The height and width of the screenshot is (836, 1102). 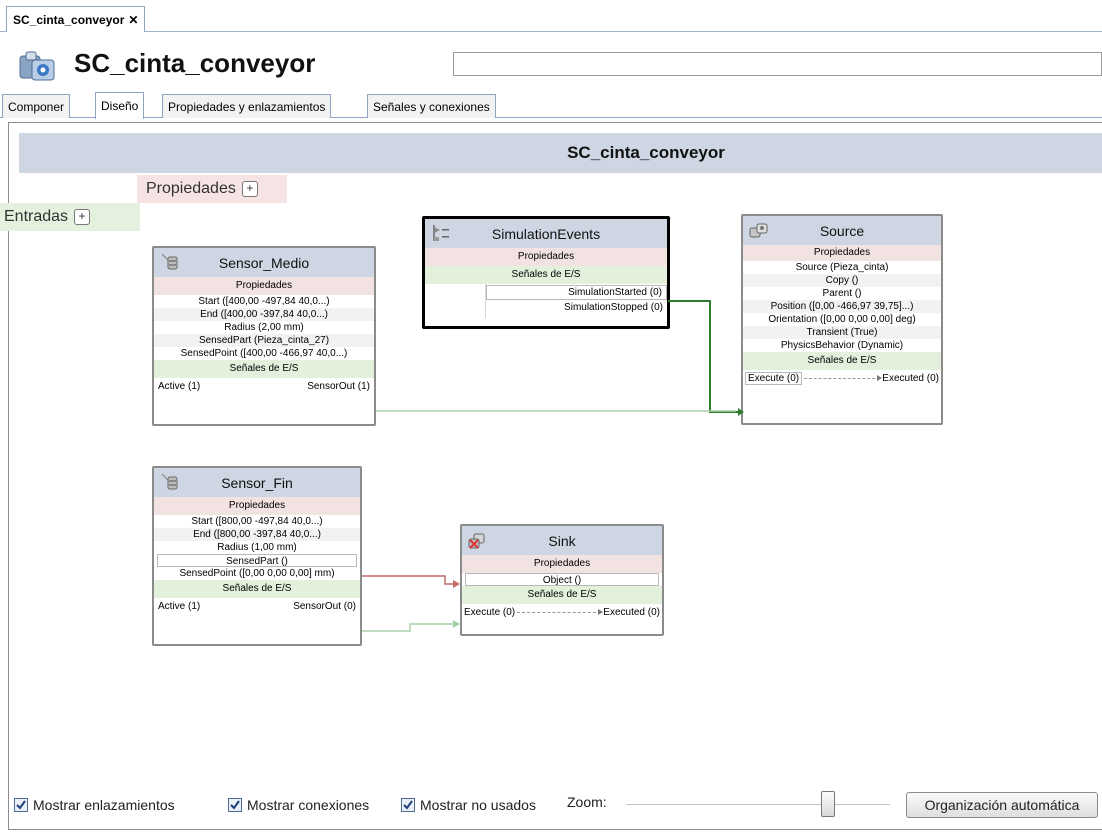 I want to click on show-unused-checkbox: Mostrar no usados, so click(x=468, y=805).